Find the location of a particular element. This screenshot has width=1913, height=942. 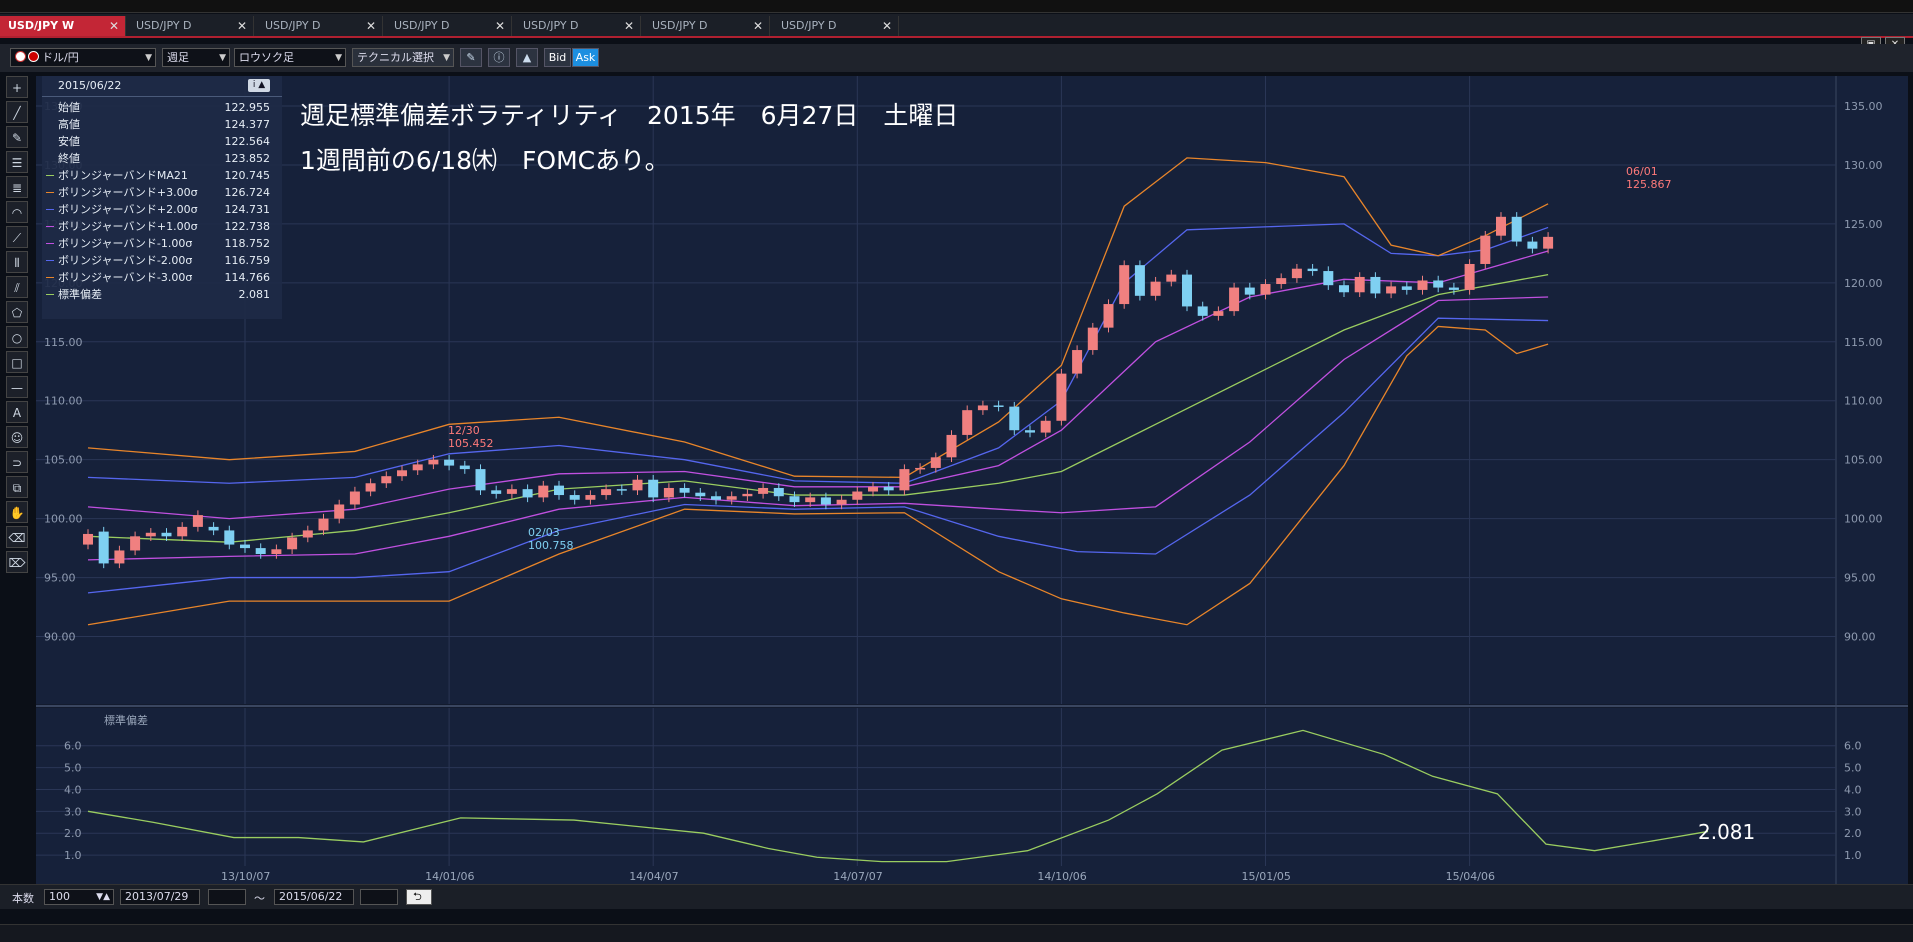

pencil-icon: ✎ is located at coordinates (17, 137).